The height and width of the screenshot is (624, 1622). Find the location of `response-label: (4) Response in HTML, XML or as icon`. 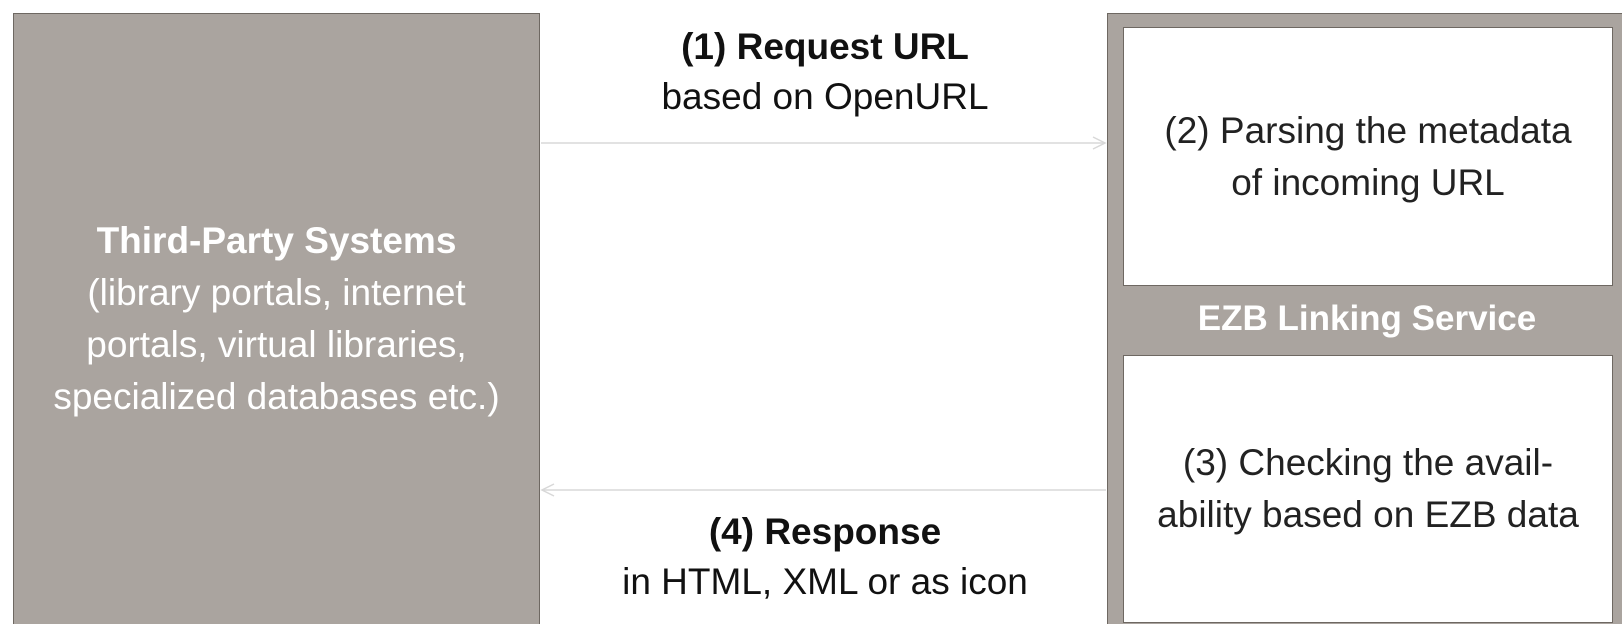

response-label: (4) Response in HTML, XML or as icon is located at coordinates (825, 557).